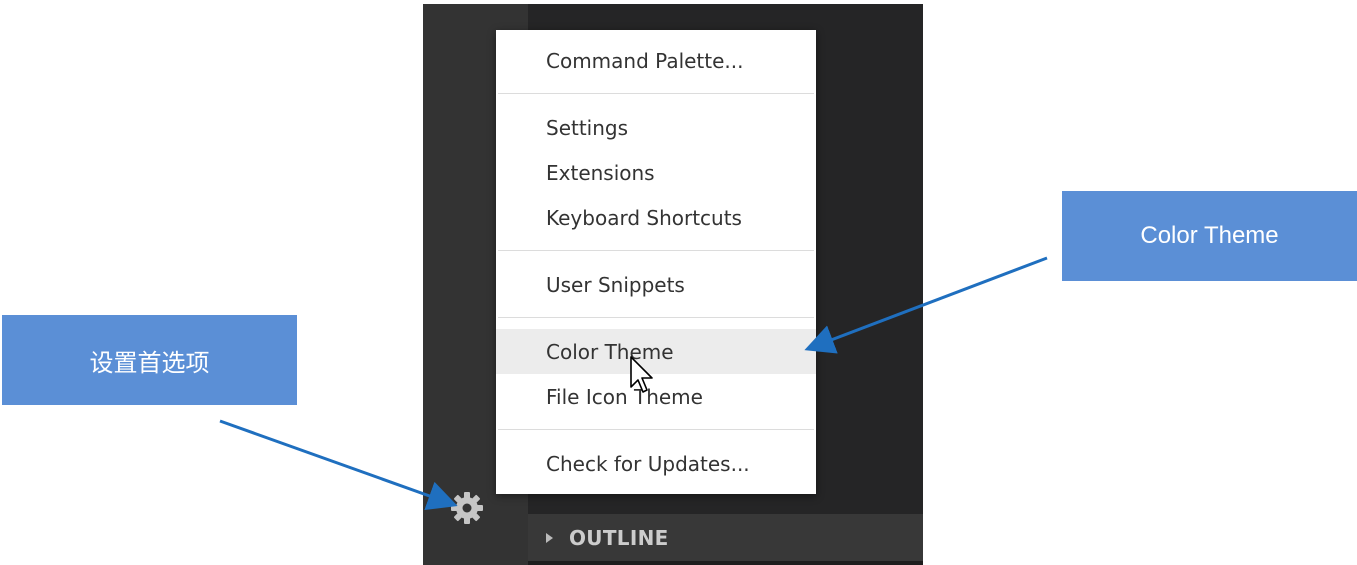 The height and width of the screenshot is (565, 1357). Describe the element at coordinates (656, 284) in the screenshot. I see `menu-item-user-snippets: User Snippets` at that location.